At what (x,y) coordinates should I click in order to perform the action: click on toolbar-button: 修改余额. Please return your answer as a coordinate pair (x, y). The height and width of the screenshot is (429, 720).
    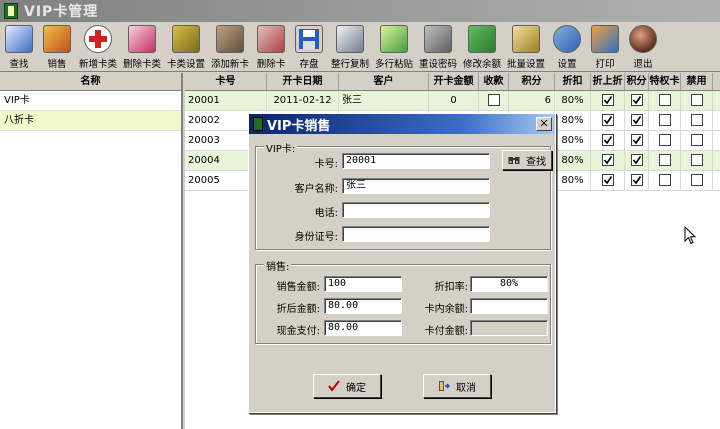
    Looking at the image, I should click on (482, 47).